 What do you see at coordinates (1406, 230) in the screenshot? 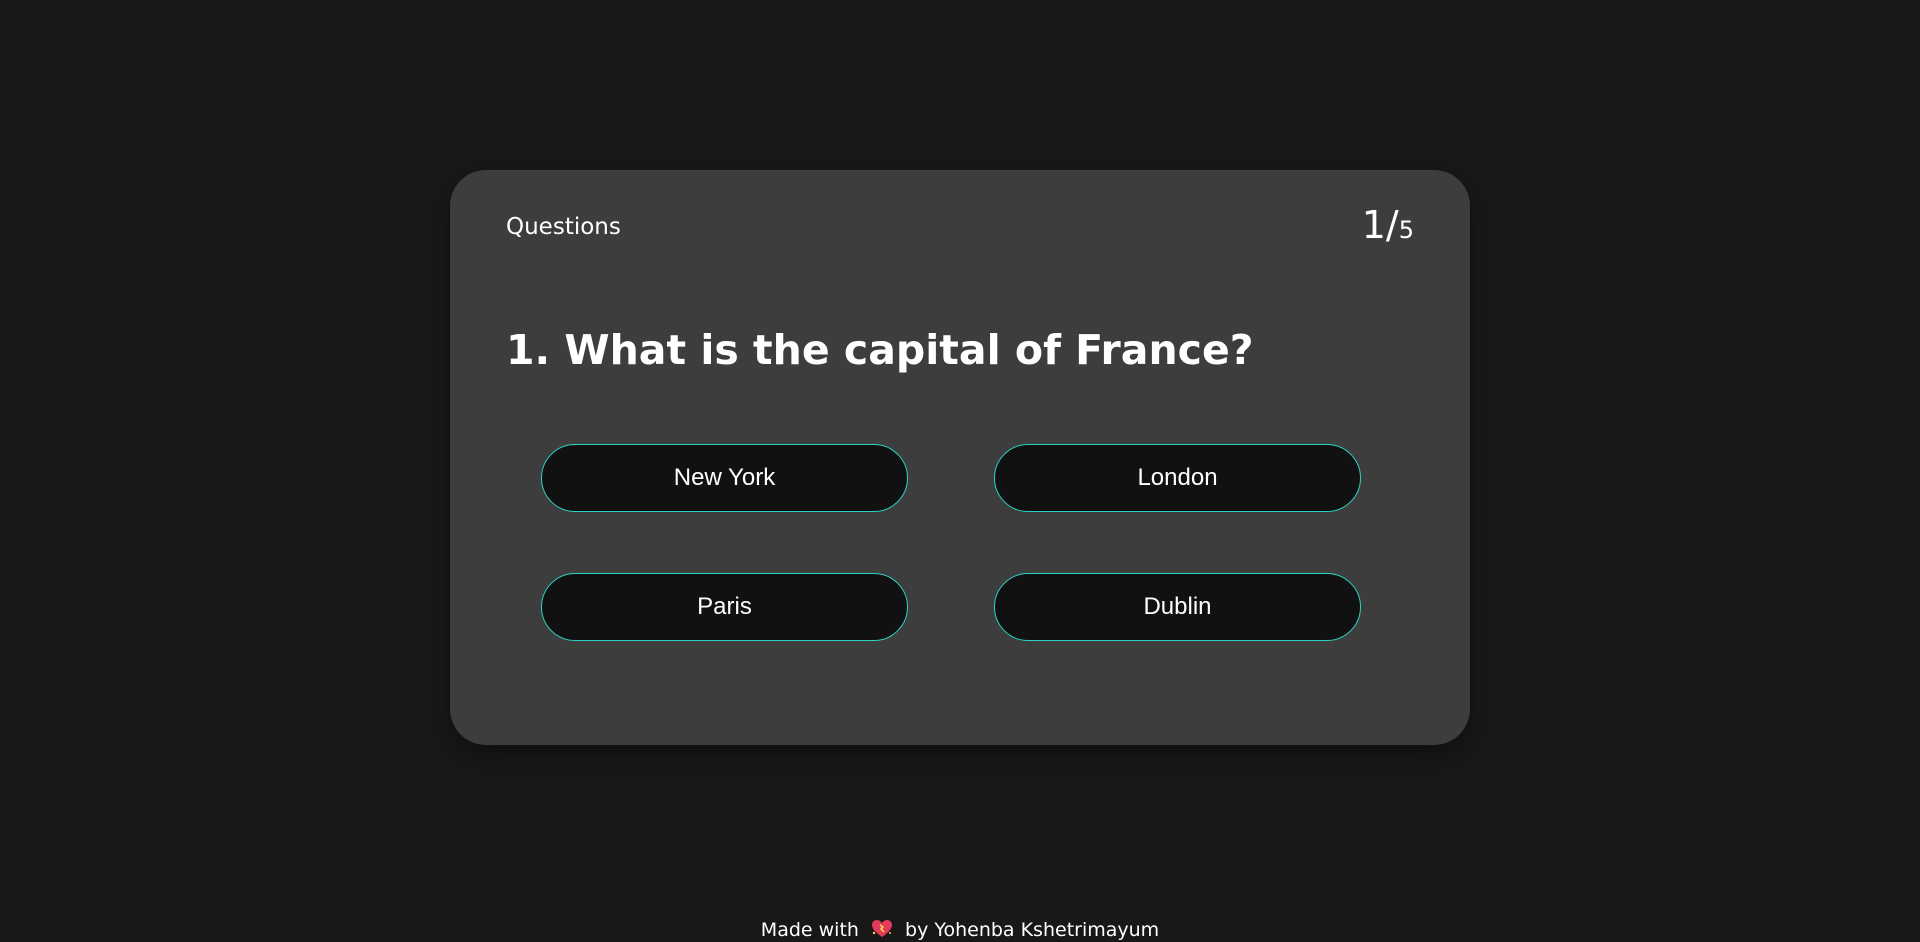
I see `total-questions: 5` at bounding box center [1406, 230].